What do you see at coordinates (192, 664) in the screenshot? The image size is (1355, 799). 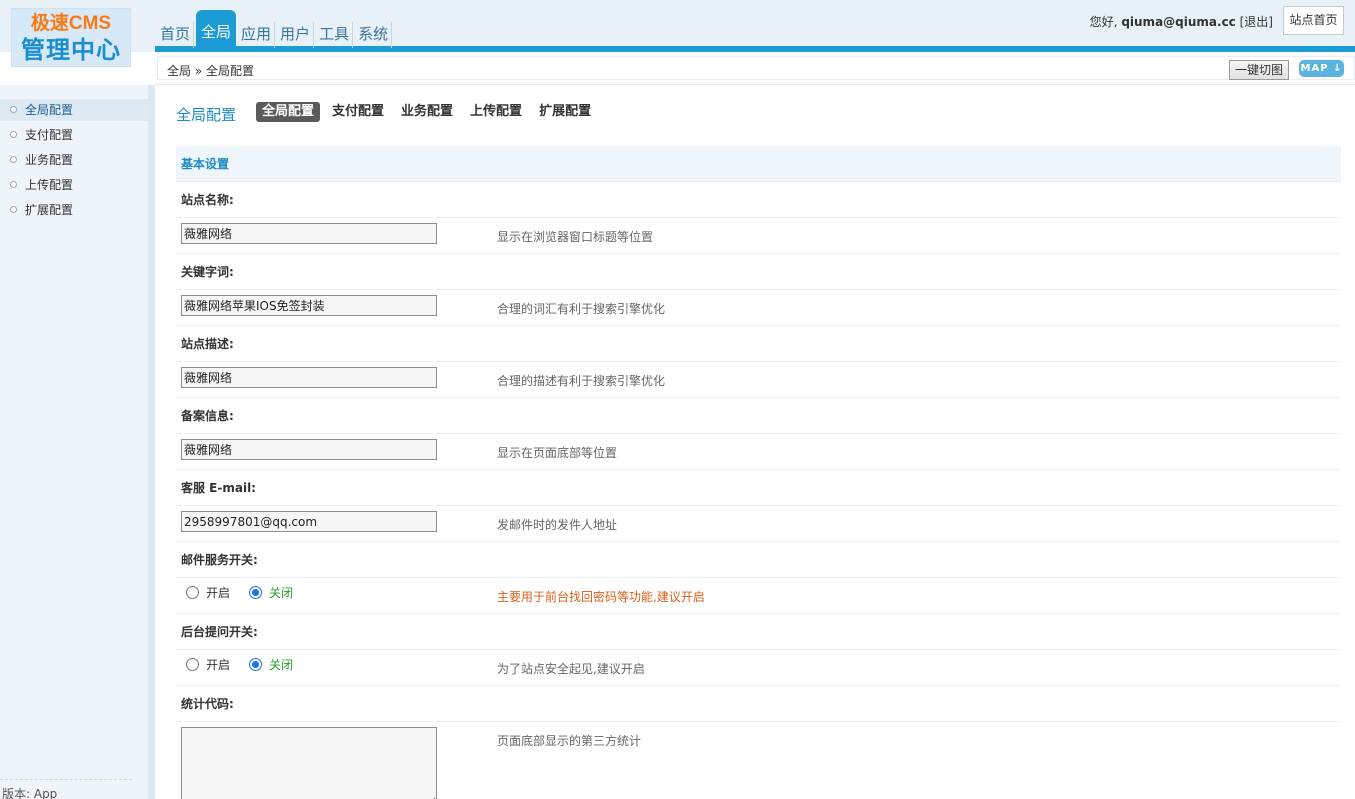 I see `admin-question-on-radio` at bounding box center [192, 664].